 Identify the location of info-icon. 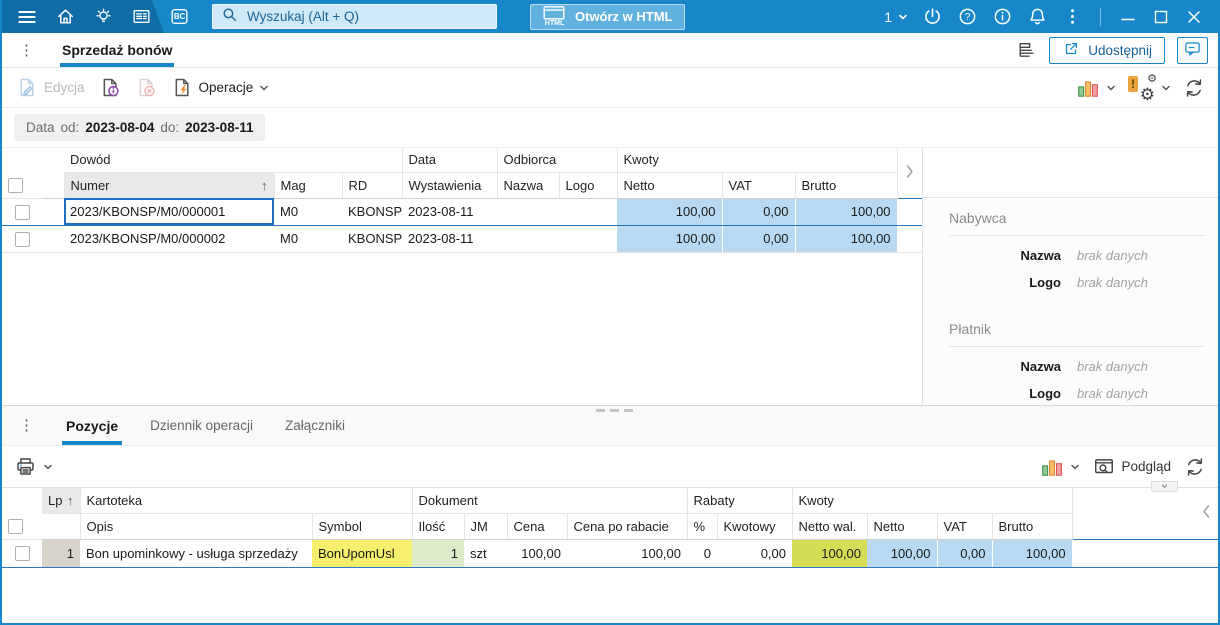
(1002, 17).